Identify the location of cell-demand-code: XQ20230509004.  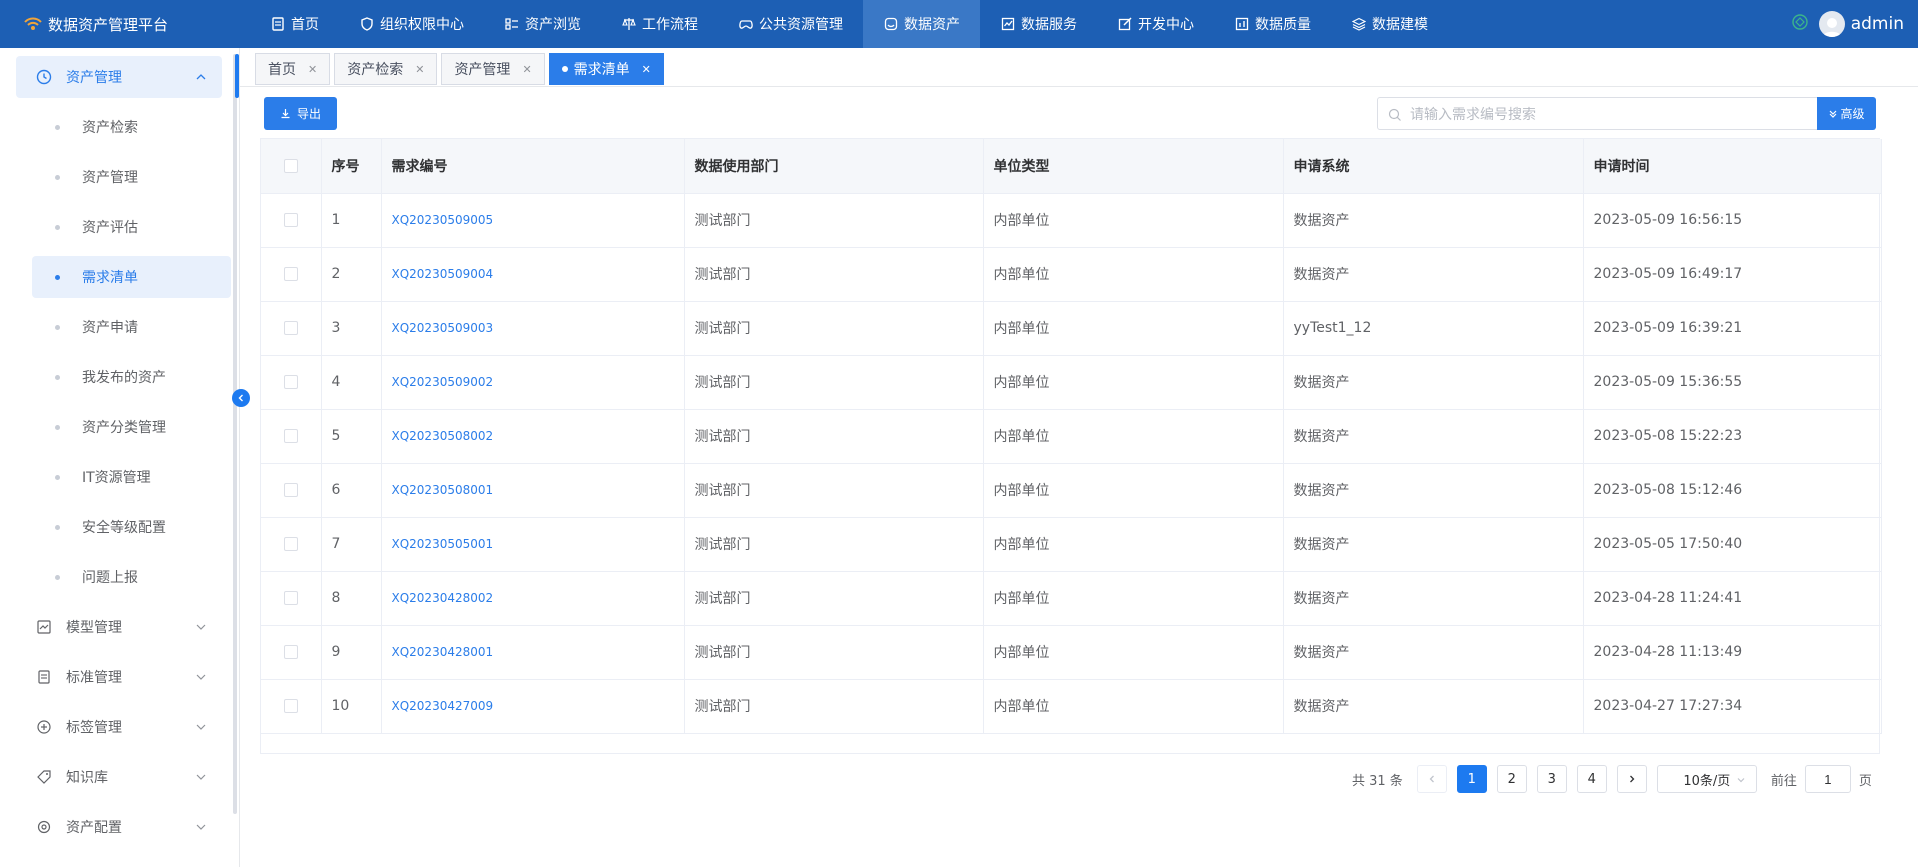
(533, 274).